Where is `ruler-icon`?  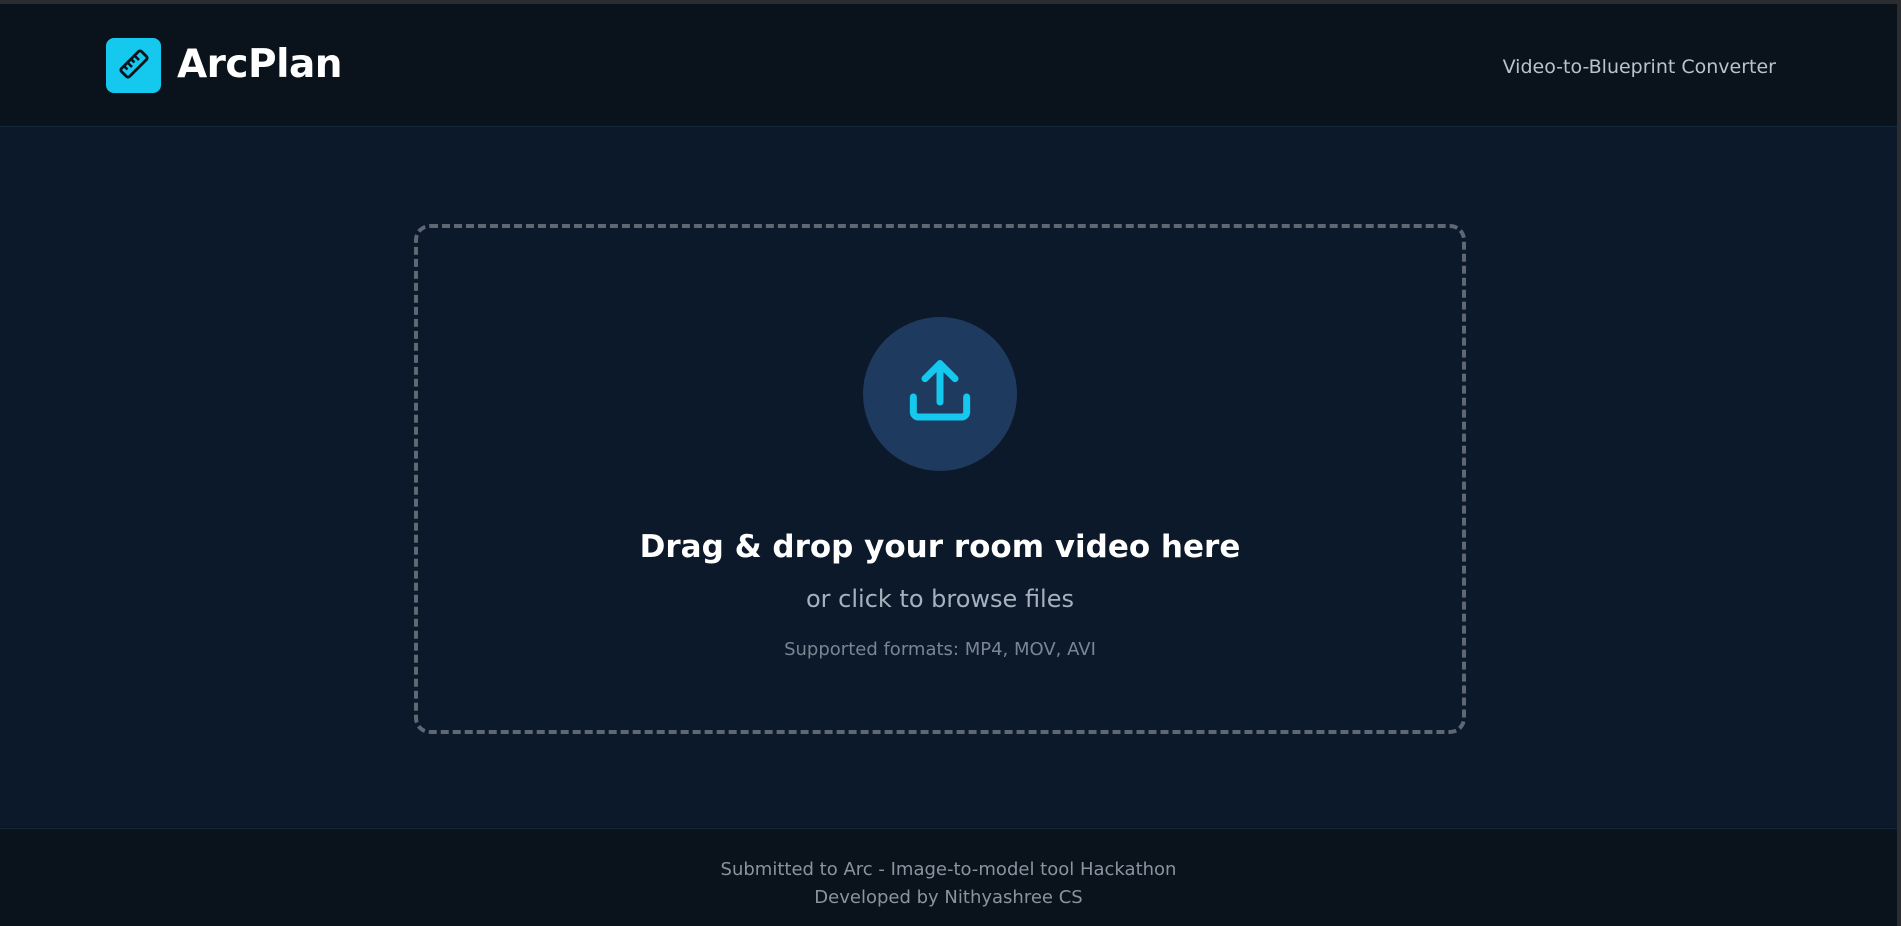 ruler-icon is located at coordinates (134, 66).